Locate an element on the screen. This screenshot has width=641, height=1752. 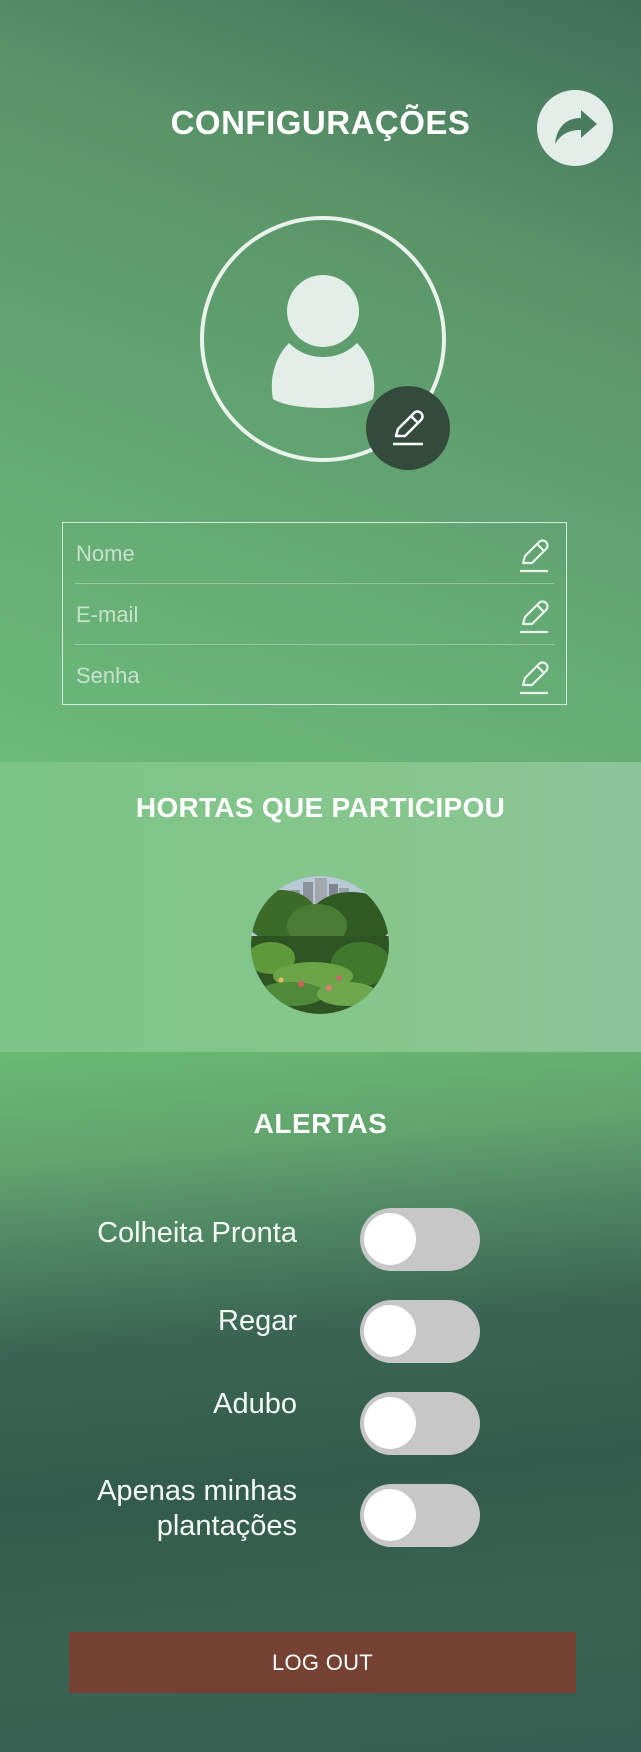
alert-label-line: Adubo is located at coordinates (255, 1404).